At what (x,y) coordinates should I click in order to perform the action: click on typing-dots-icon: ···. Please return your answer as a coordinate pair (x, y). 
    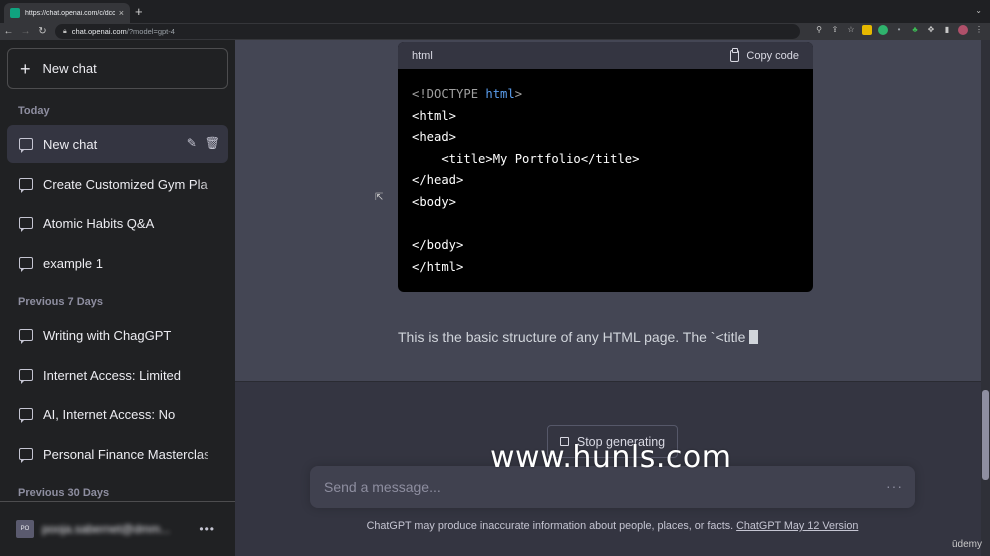
    Looking at the image, I should click on (894, 486).